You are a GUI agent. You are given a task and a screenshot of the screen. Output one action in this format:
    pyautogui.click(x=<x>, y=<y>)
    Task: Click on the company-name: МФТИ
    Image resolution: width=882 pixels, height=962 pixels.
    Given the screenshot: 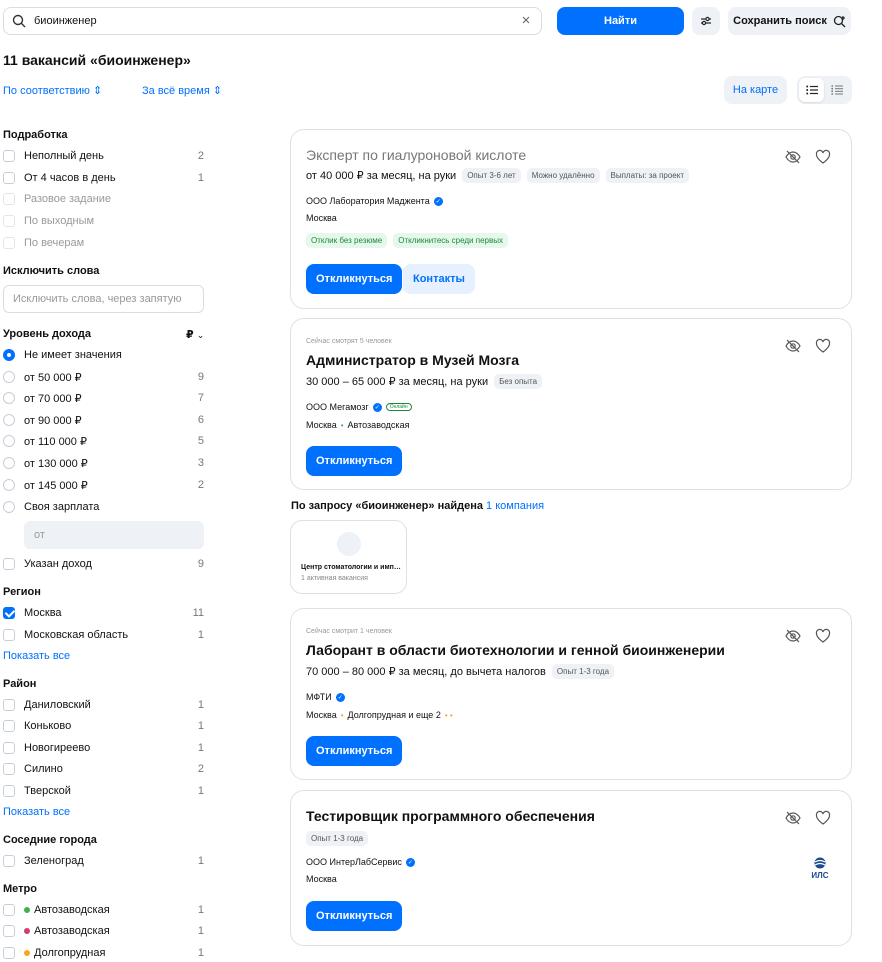 What is the action you would take?
    pyautogui.click(x=319, y=697)
    